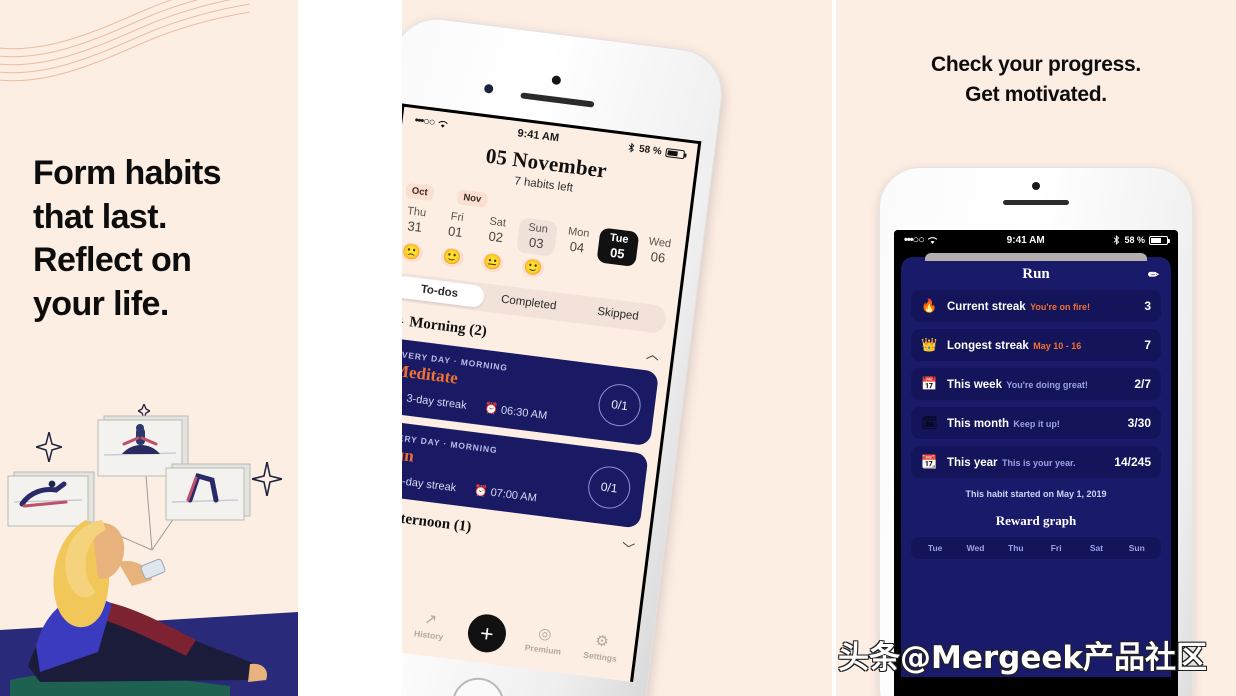 Image resolution: width=1236 pixels, height=696 pixels. What do you see at coordinates (1147, 306) in the screenshot?
I see `stat-value: 3` at bounding box center [1147, 306].